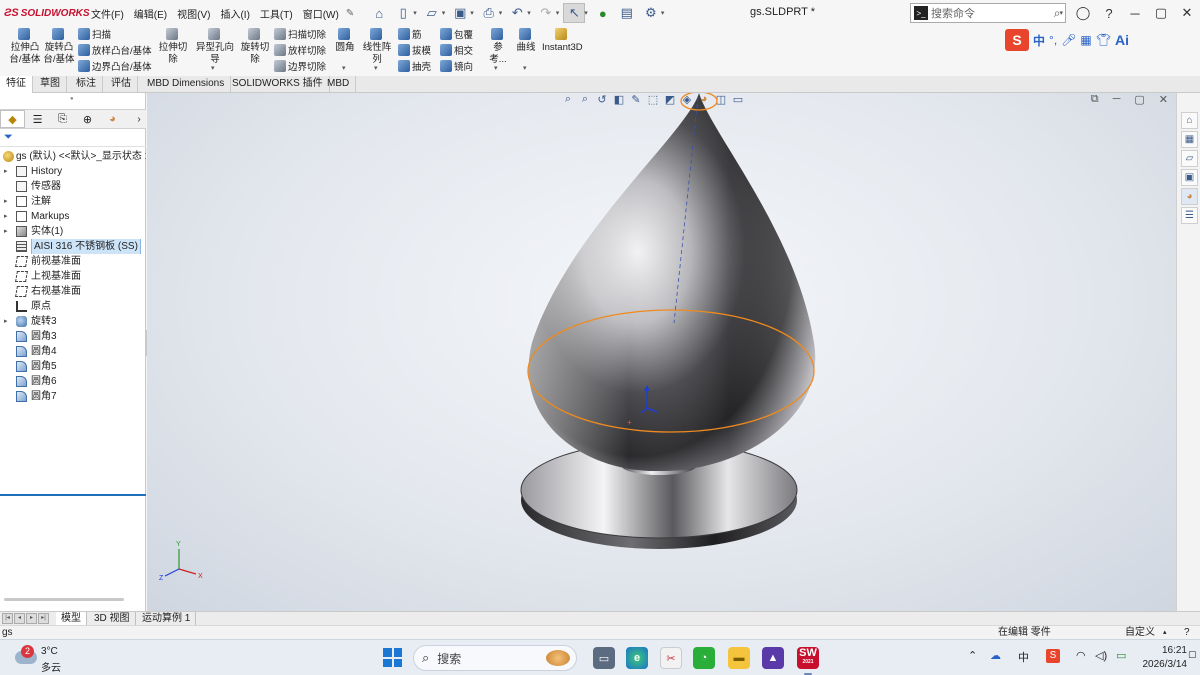 The width and height of the screenshot is (1200, 675). I want to click on restore-icon: ▢, so click(1161, 13).